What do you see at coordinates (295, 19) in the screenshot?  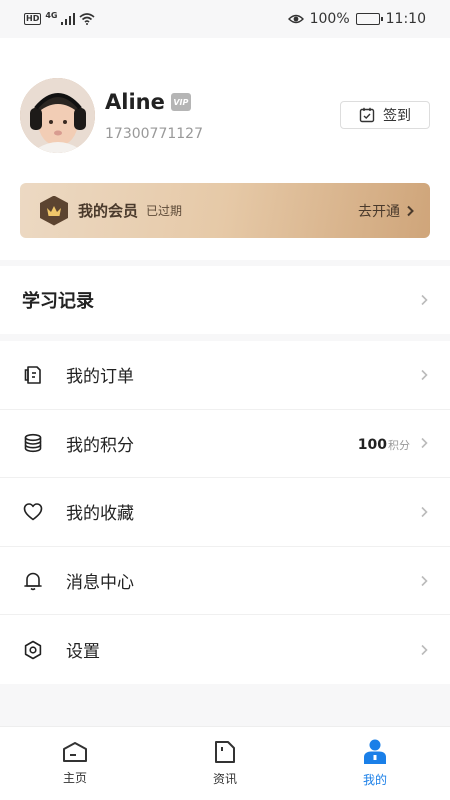 I see `eye-icon` at bounding box center [295, 19].